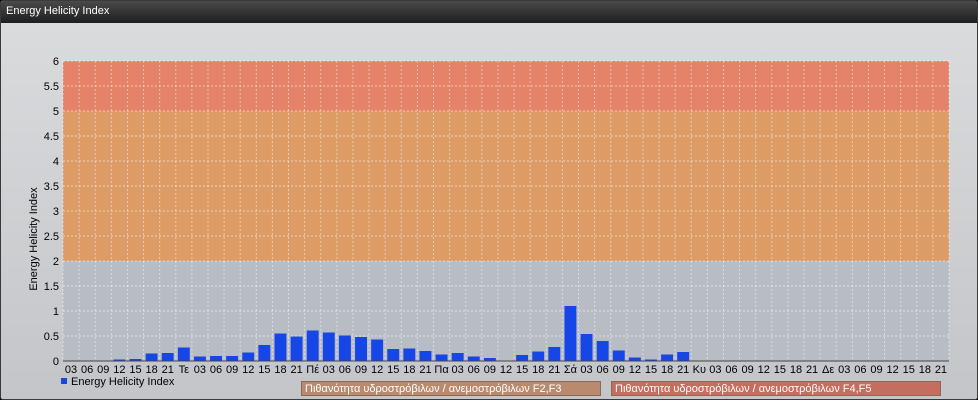 The image size is (978, 400). Describe the element at coordinates (312, 370) in the screenshot. I see `x-tick-label: Πέ` at that location.